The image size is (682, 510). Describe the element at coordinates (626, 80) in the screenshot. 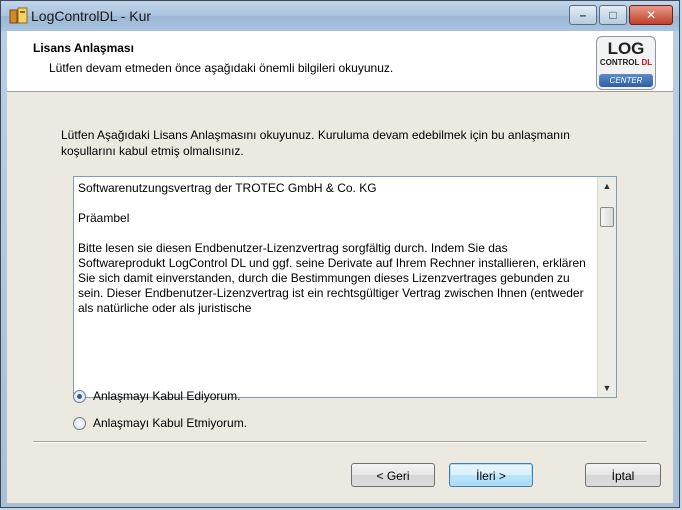

I see `logo-center-text: CENTER` at that location.